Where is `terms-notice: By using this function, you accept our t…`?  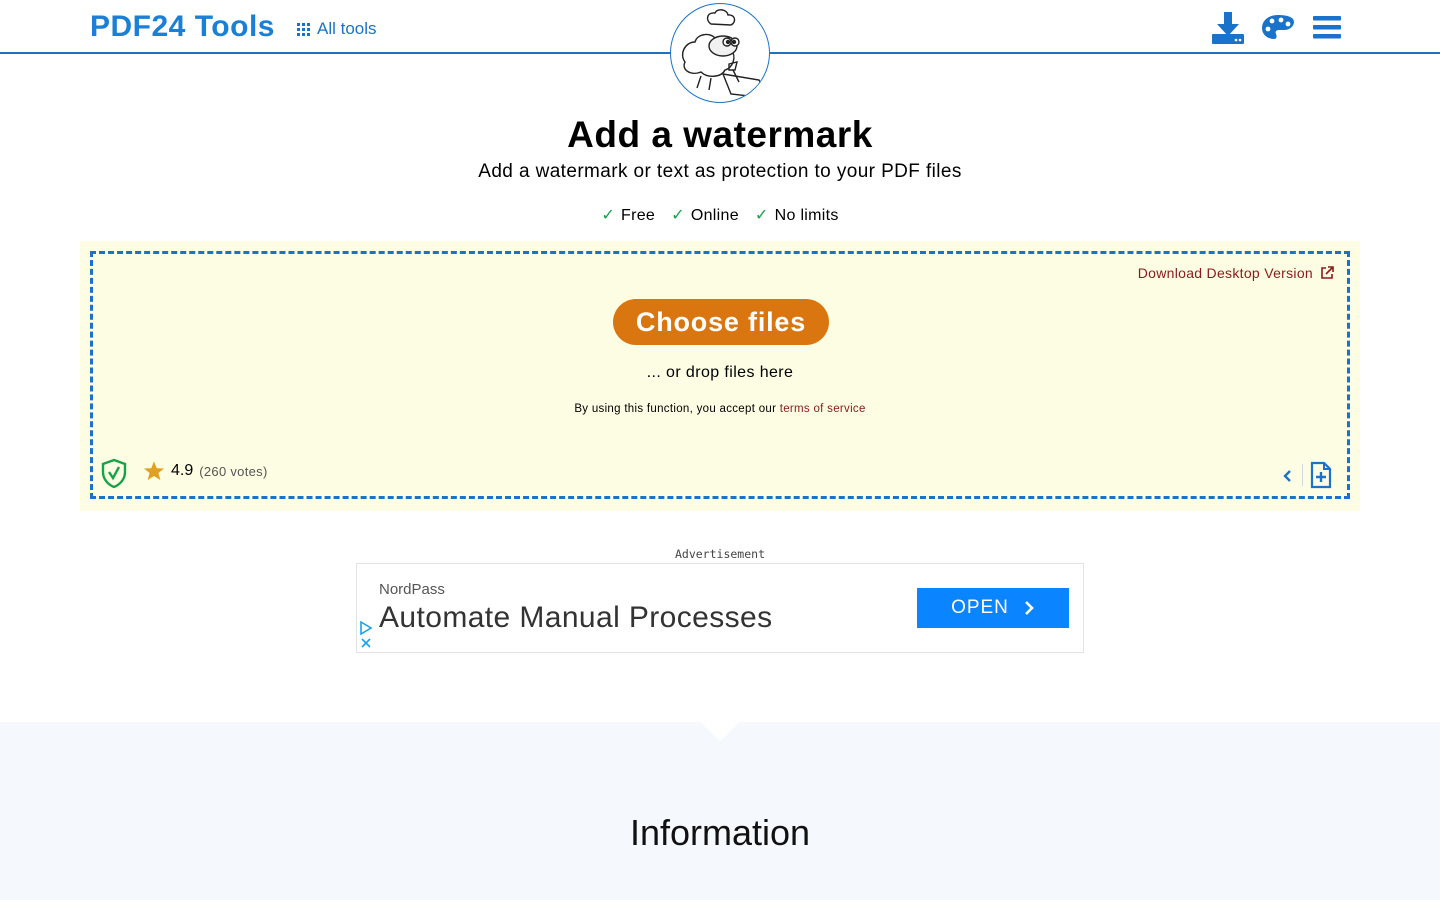 terms-notice: By using this function, you accept our t… is located at coordinates (720, 409).